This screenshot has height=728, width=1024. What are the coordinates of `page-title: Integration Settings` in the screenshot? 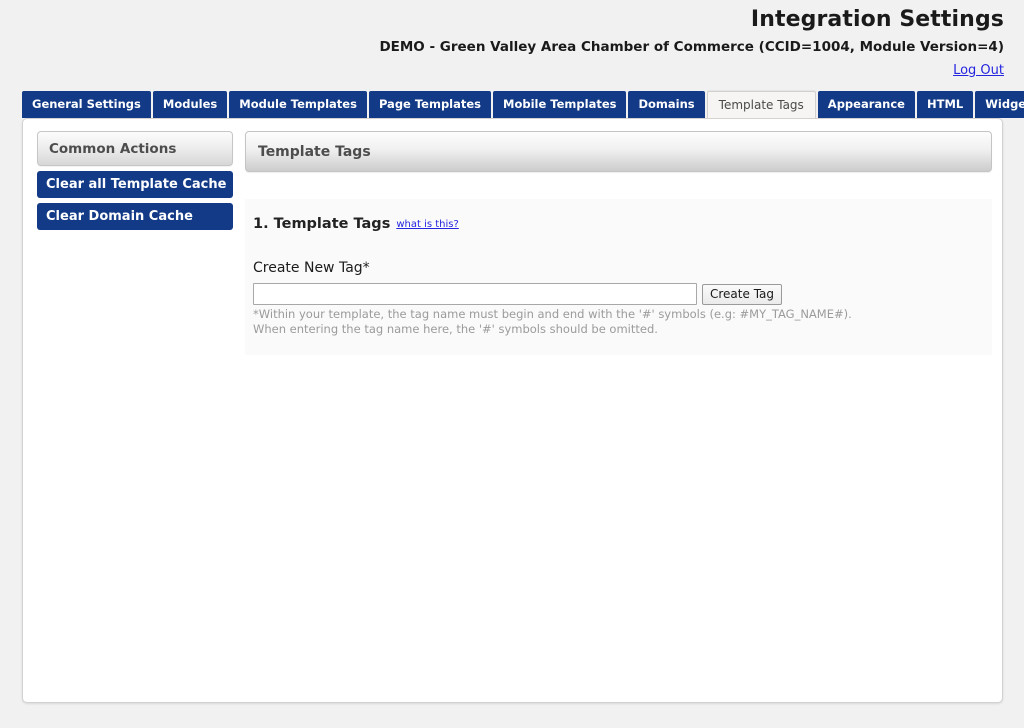 It's located at (877, 19).